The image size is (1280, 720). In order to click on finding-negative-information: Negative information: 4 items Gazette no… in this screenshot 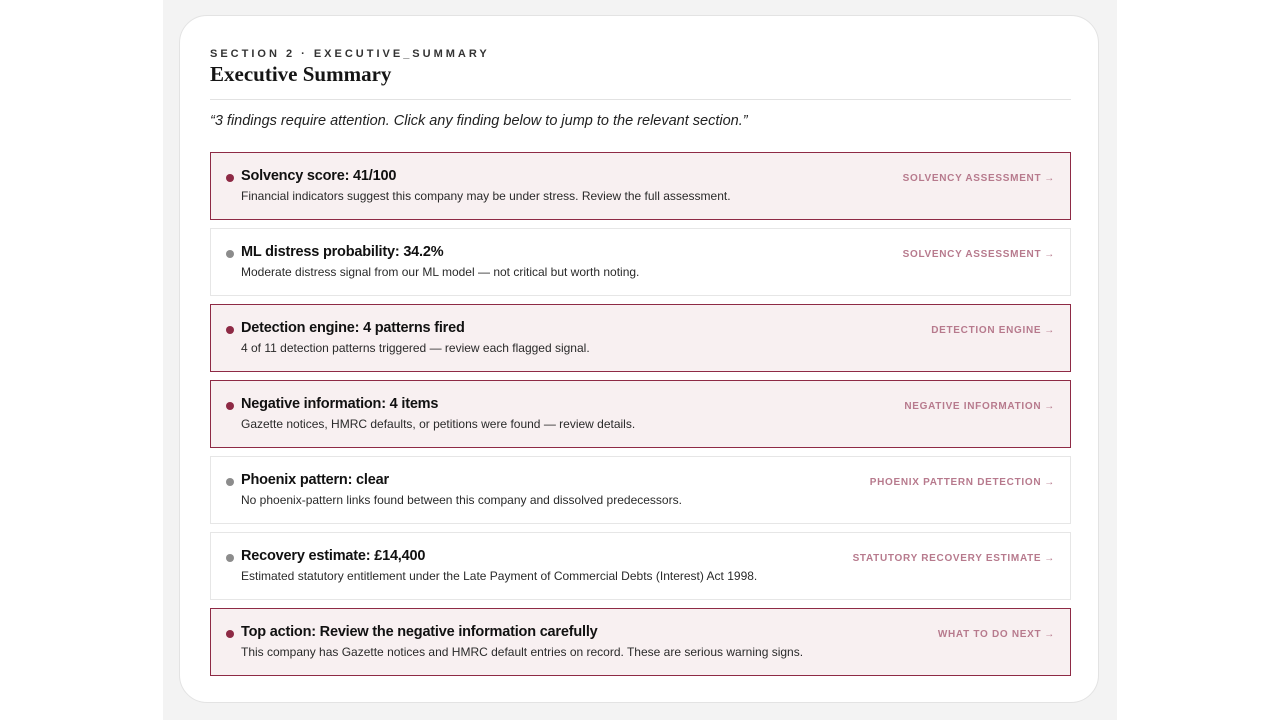, I will do `click(640, 414)`.